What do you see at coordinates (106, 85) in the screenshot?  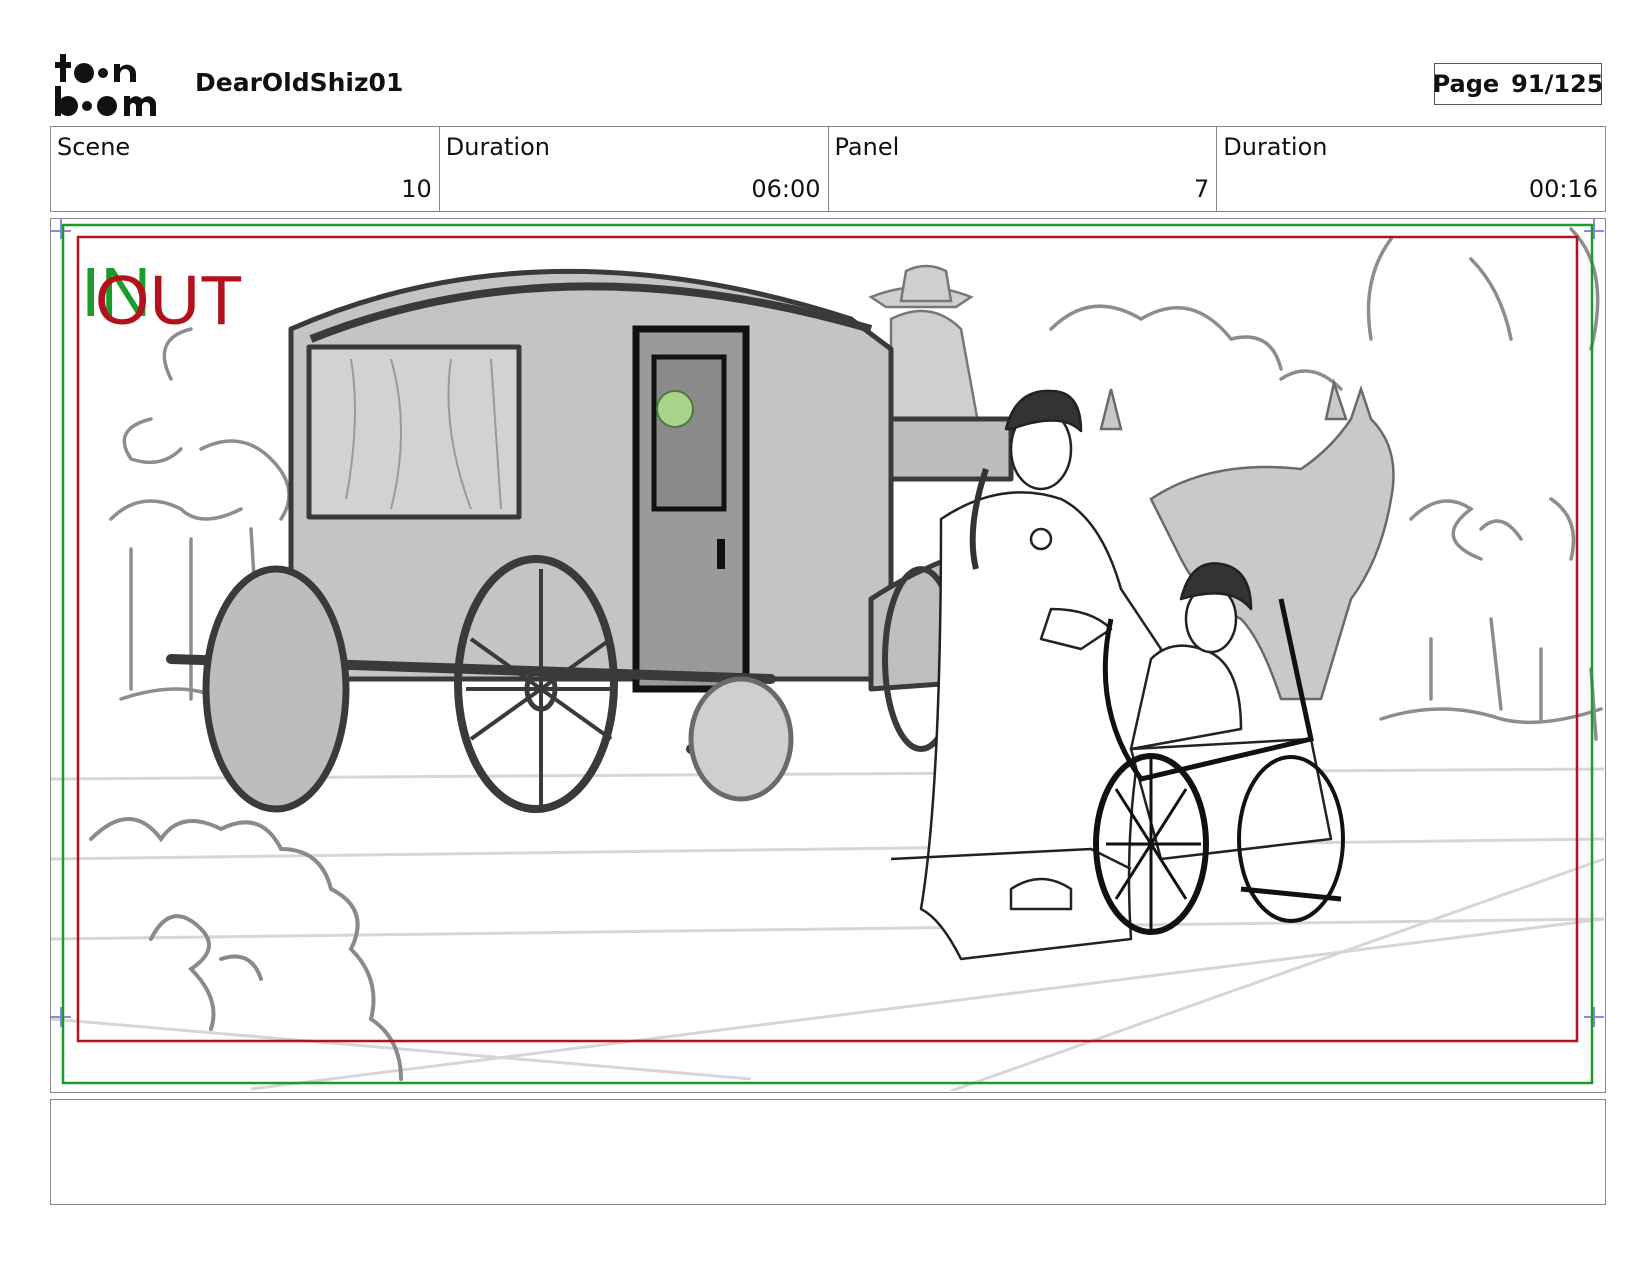 I see `toon-boom-logo` at bounding box center [106, 85].